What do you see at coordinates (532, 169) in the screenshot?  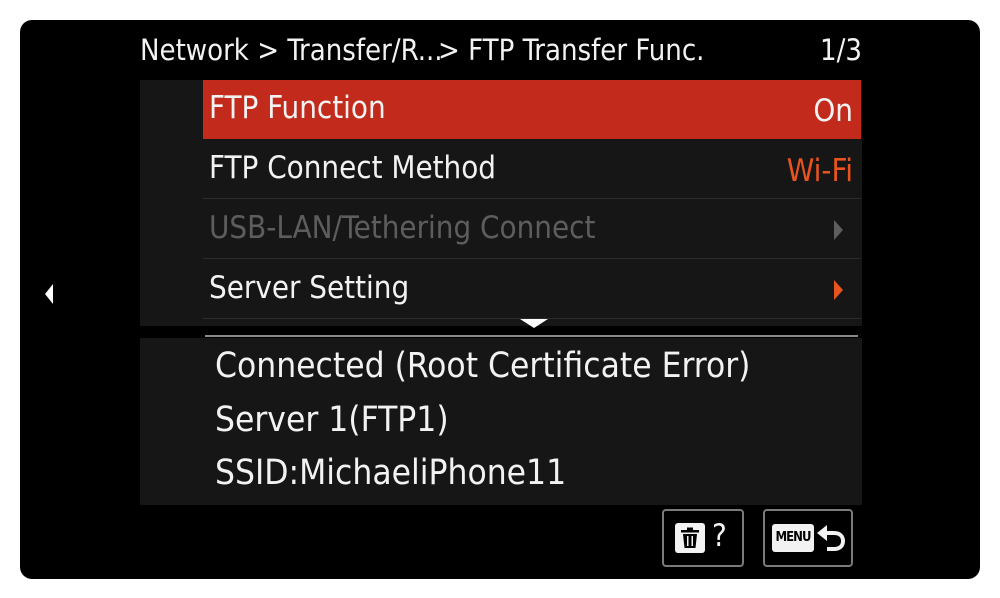 I see `menu-item-ftp-connect-method: FTP Connect Method Wi-Fi` at bounding box center [532, 169].